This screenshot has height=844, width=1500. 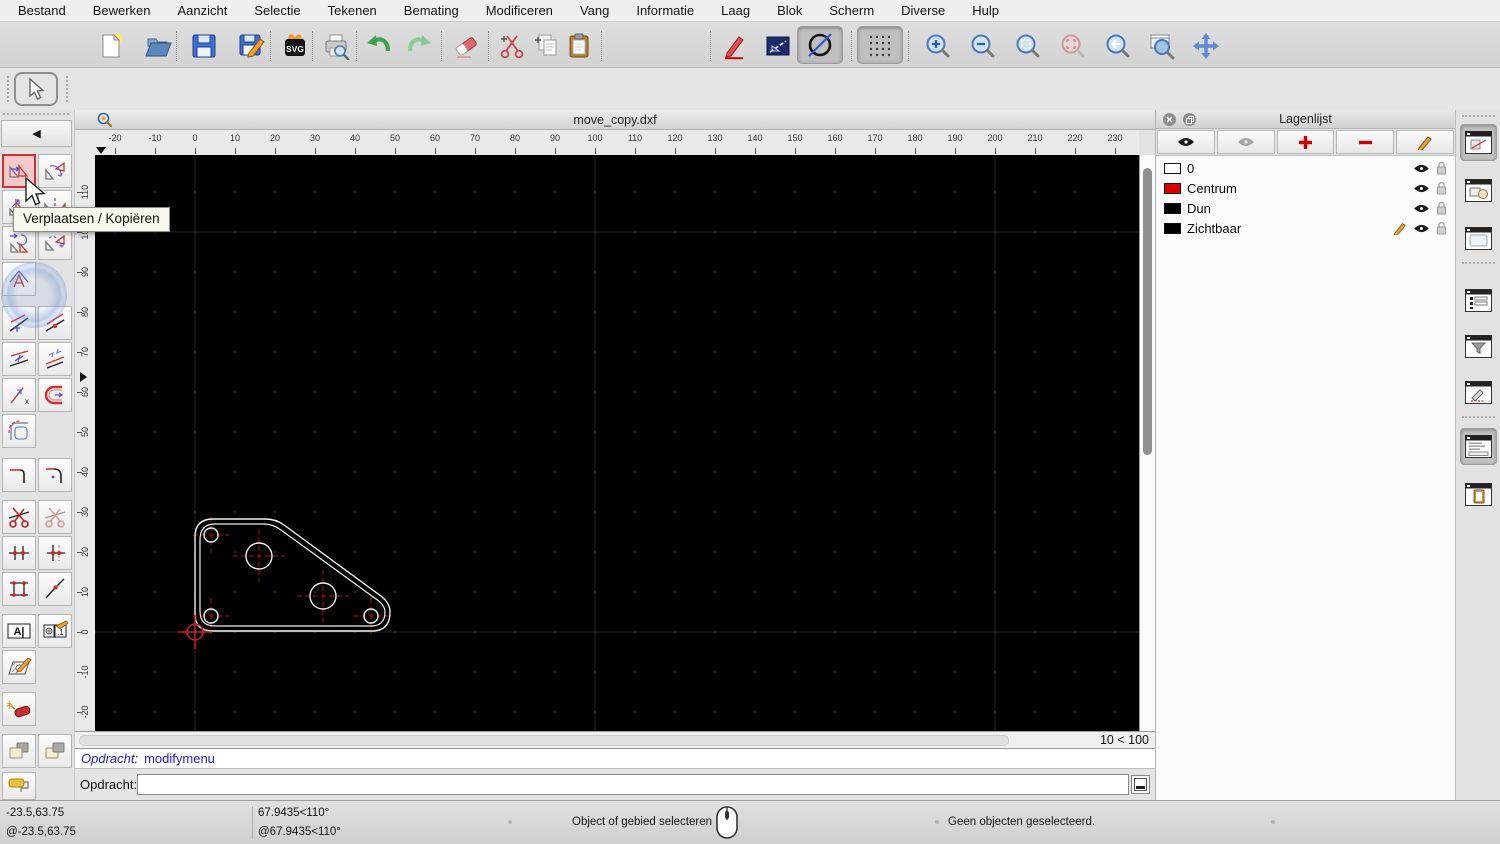 What do you see at coordinates (352, 10) in the screenshot?
I see `menu-tekenen: Tekenen` at bounding box center [352, 10].